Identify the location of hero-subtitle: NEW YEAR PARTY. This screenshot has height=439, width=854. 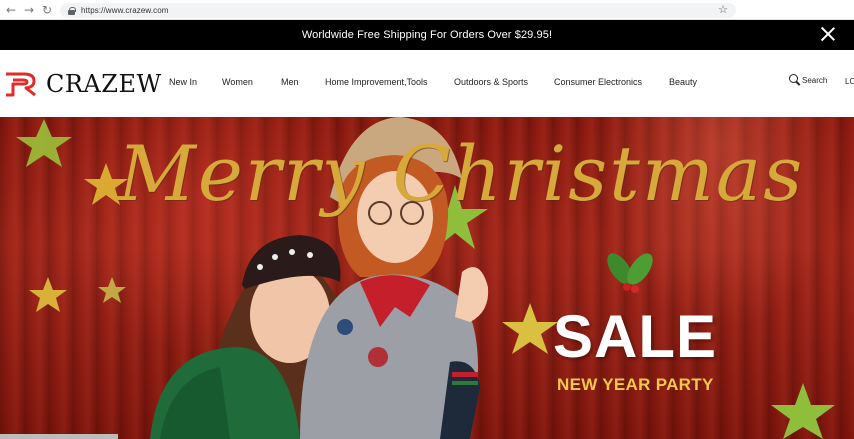
(635, 384).